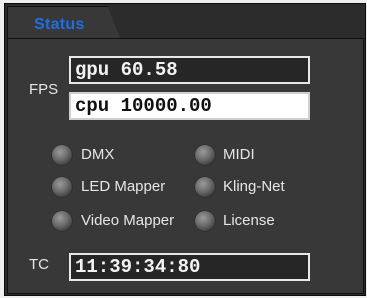 The width and height of the screenshot is (367, 298). What do you see at coordinates (62, 221) in the screenshot?
I see `video-mapper-indicator-icon` at bounding box center [62, 221].